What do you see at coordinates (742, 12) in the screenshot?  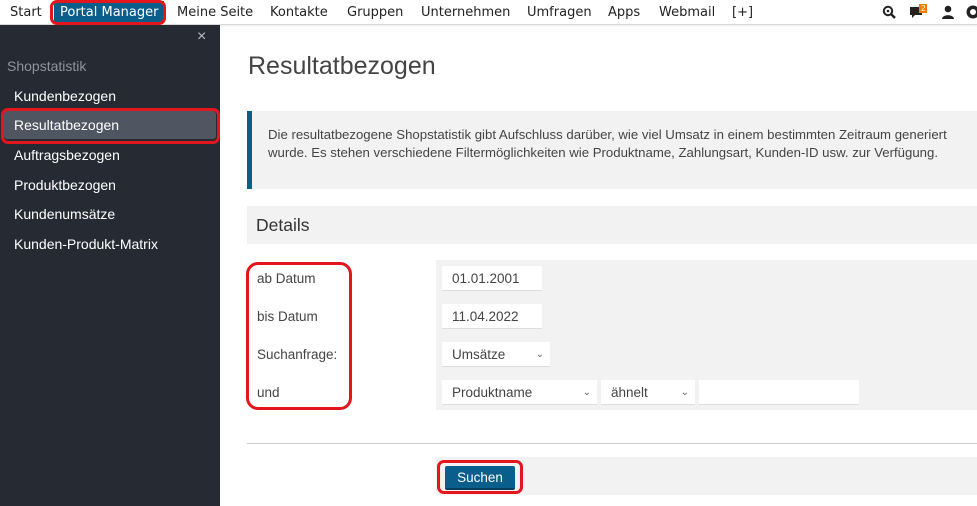 I see `nav-more: [+]` at bounding box center [742, 12].